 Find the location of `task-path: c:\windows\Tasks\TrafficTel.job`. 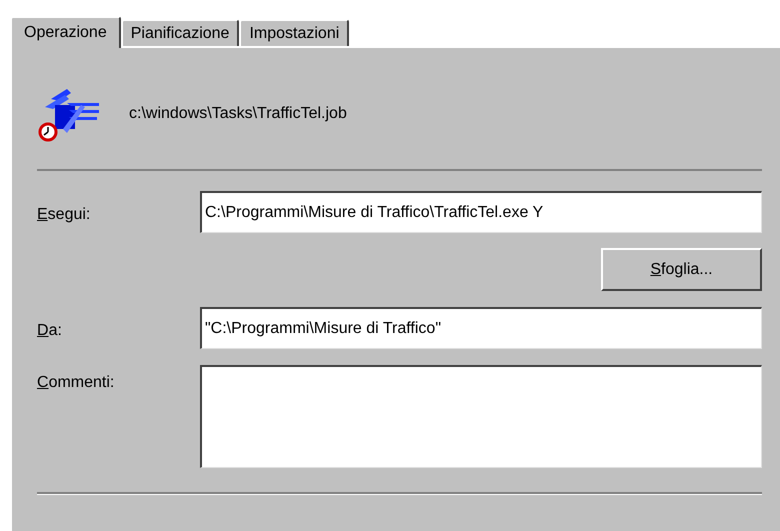

task-path: c:\windows\Tasks\TrafficTel.job is located at coordinates (238, 114).